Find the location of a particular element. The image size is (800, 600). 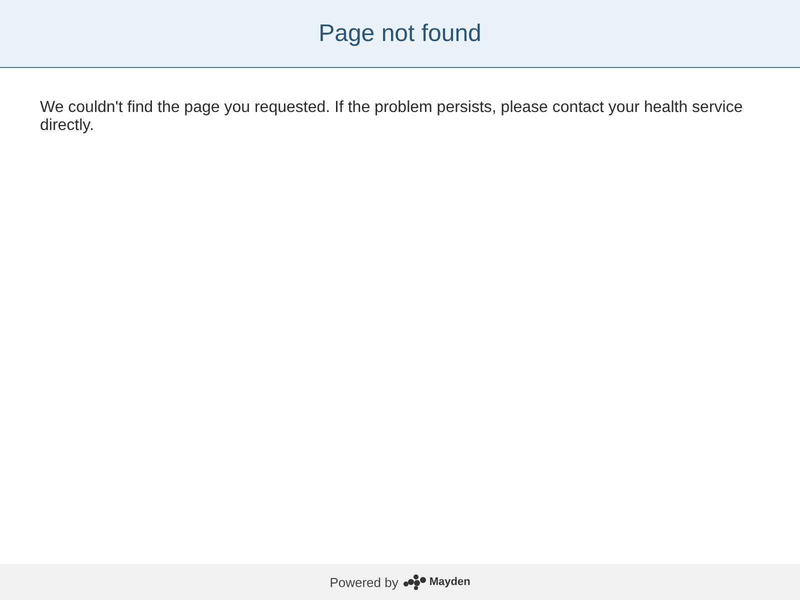

powered-by-text: Powered by is located at coordinates (364, 582).